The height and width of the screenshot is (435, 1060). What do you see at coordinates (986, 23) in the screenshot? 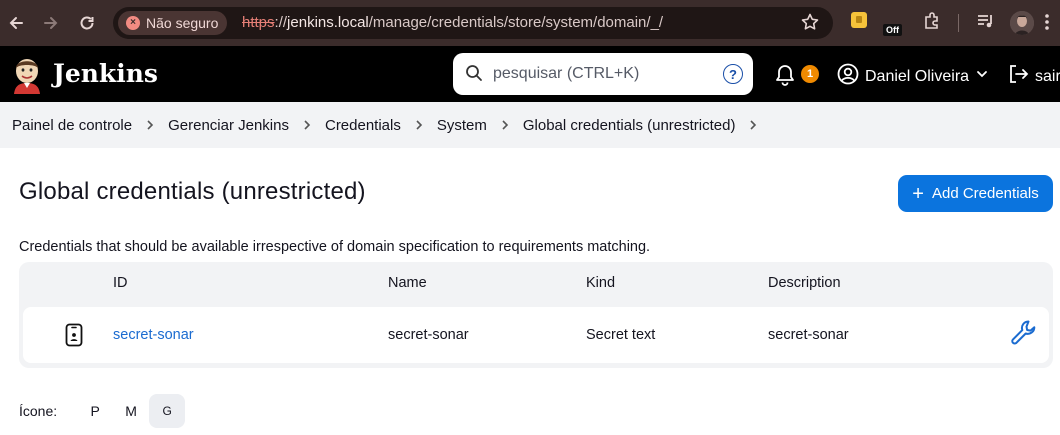
I see `media-icon` at bounding box center [986, 23].